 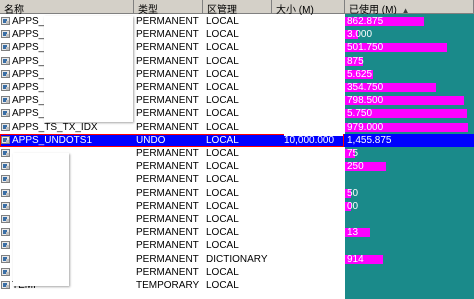 I want to click on cell-used: 354.750, so click(x=409, y=87).